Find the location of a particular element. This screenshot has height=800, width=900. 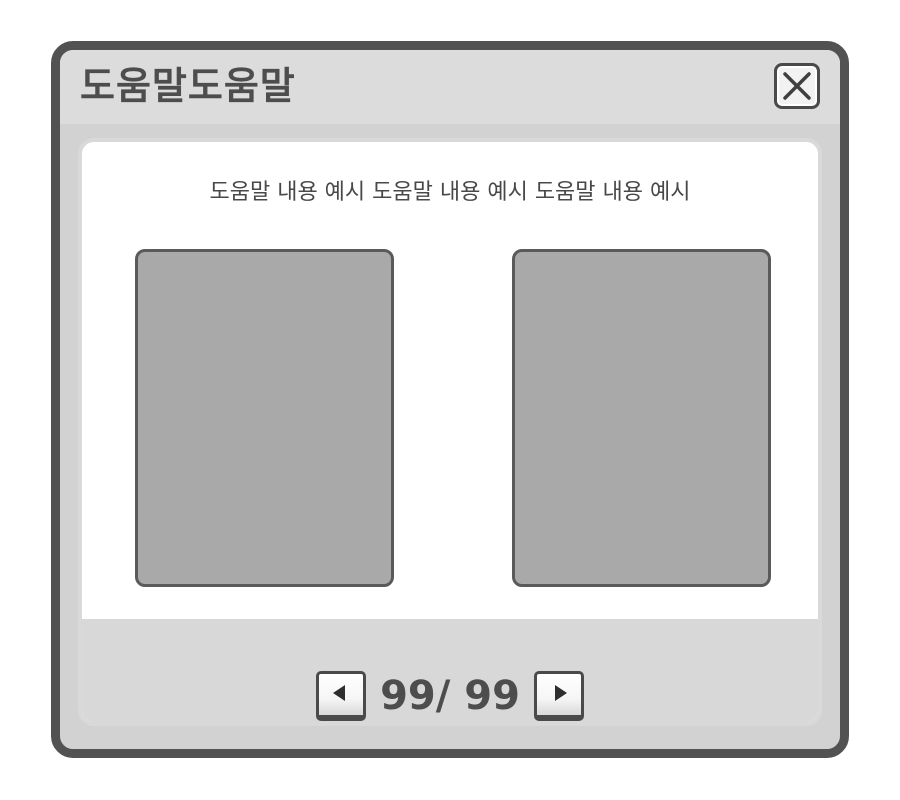

close-icon is located at coordinates (797, 86).